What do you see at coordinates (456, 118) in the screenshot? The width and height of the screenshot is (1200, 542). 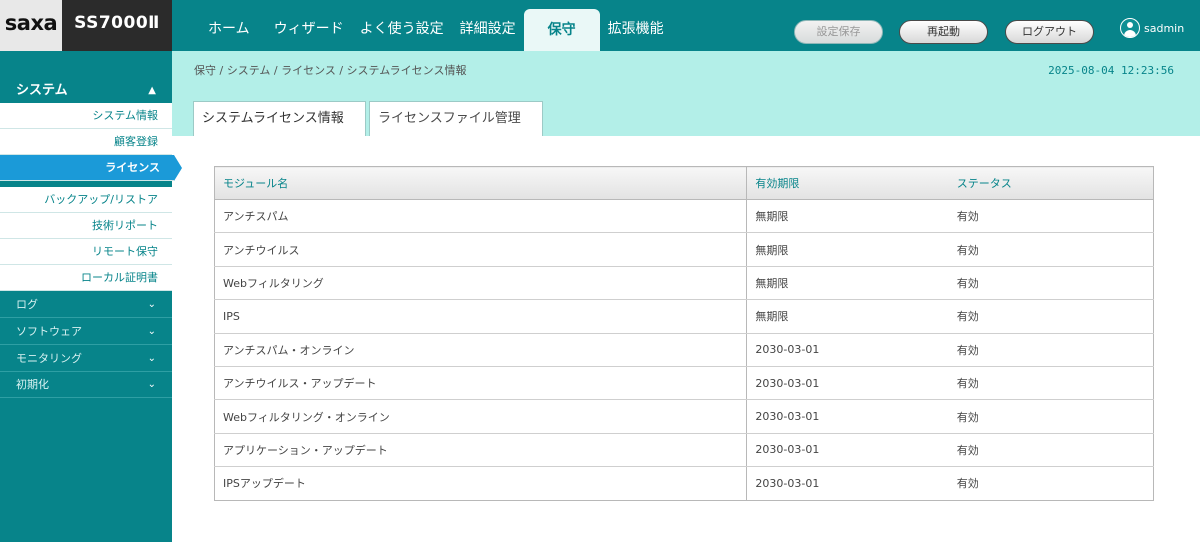 I see `tab-license-file-management: ライセンスファイル管理` at bounding box center [456, 118].